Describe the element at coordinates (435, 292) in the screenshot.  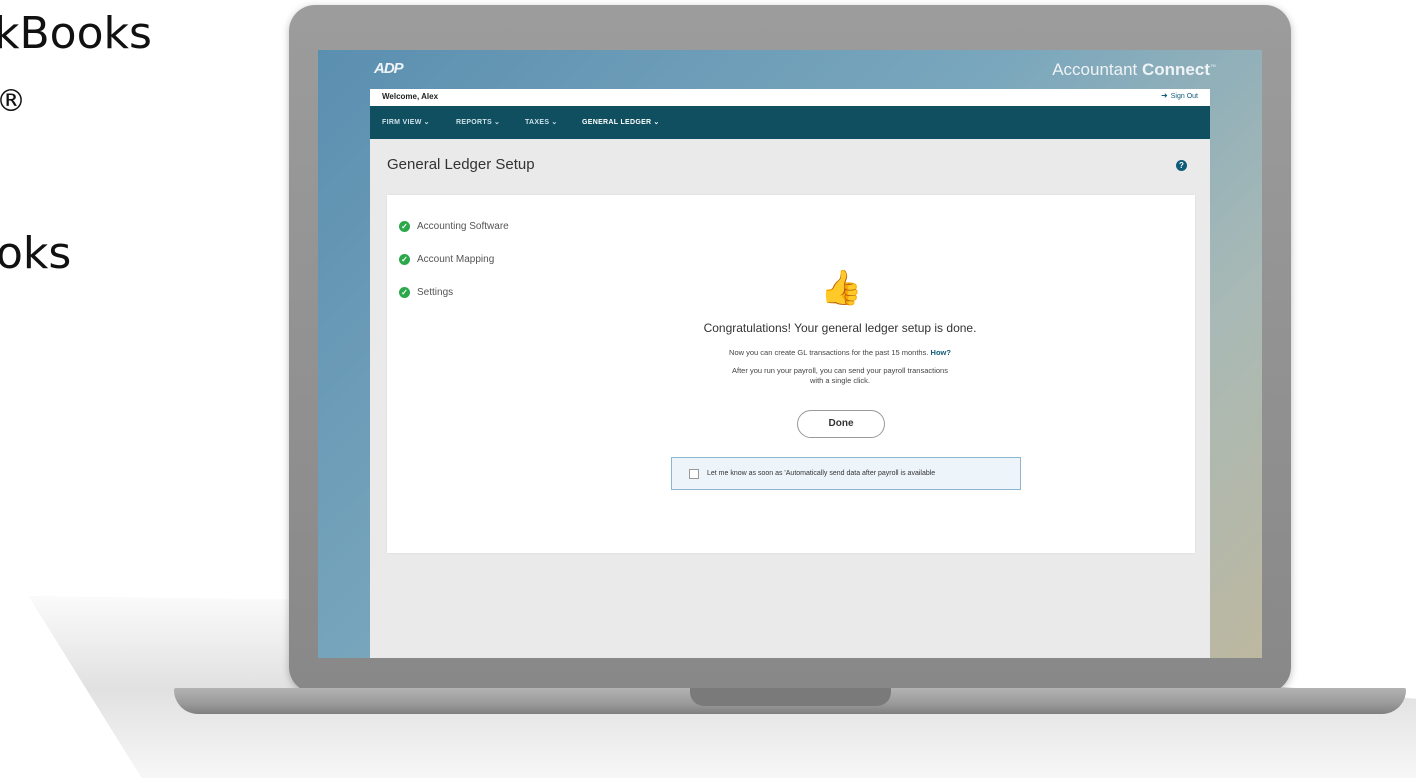
I see `step-label: Settings` at that location.